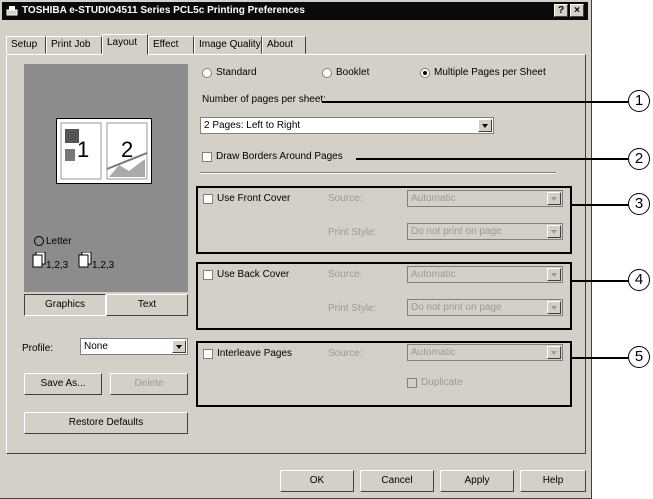 This screenshot has width=653, height=499. What do you see at coordinates (103, 265) in the screenshot?
I see `stack-2-label: 1,2,3` at bounding box center [103, 265].